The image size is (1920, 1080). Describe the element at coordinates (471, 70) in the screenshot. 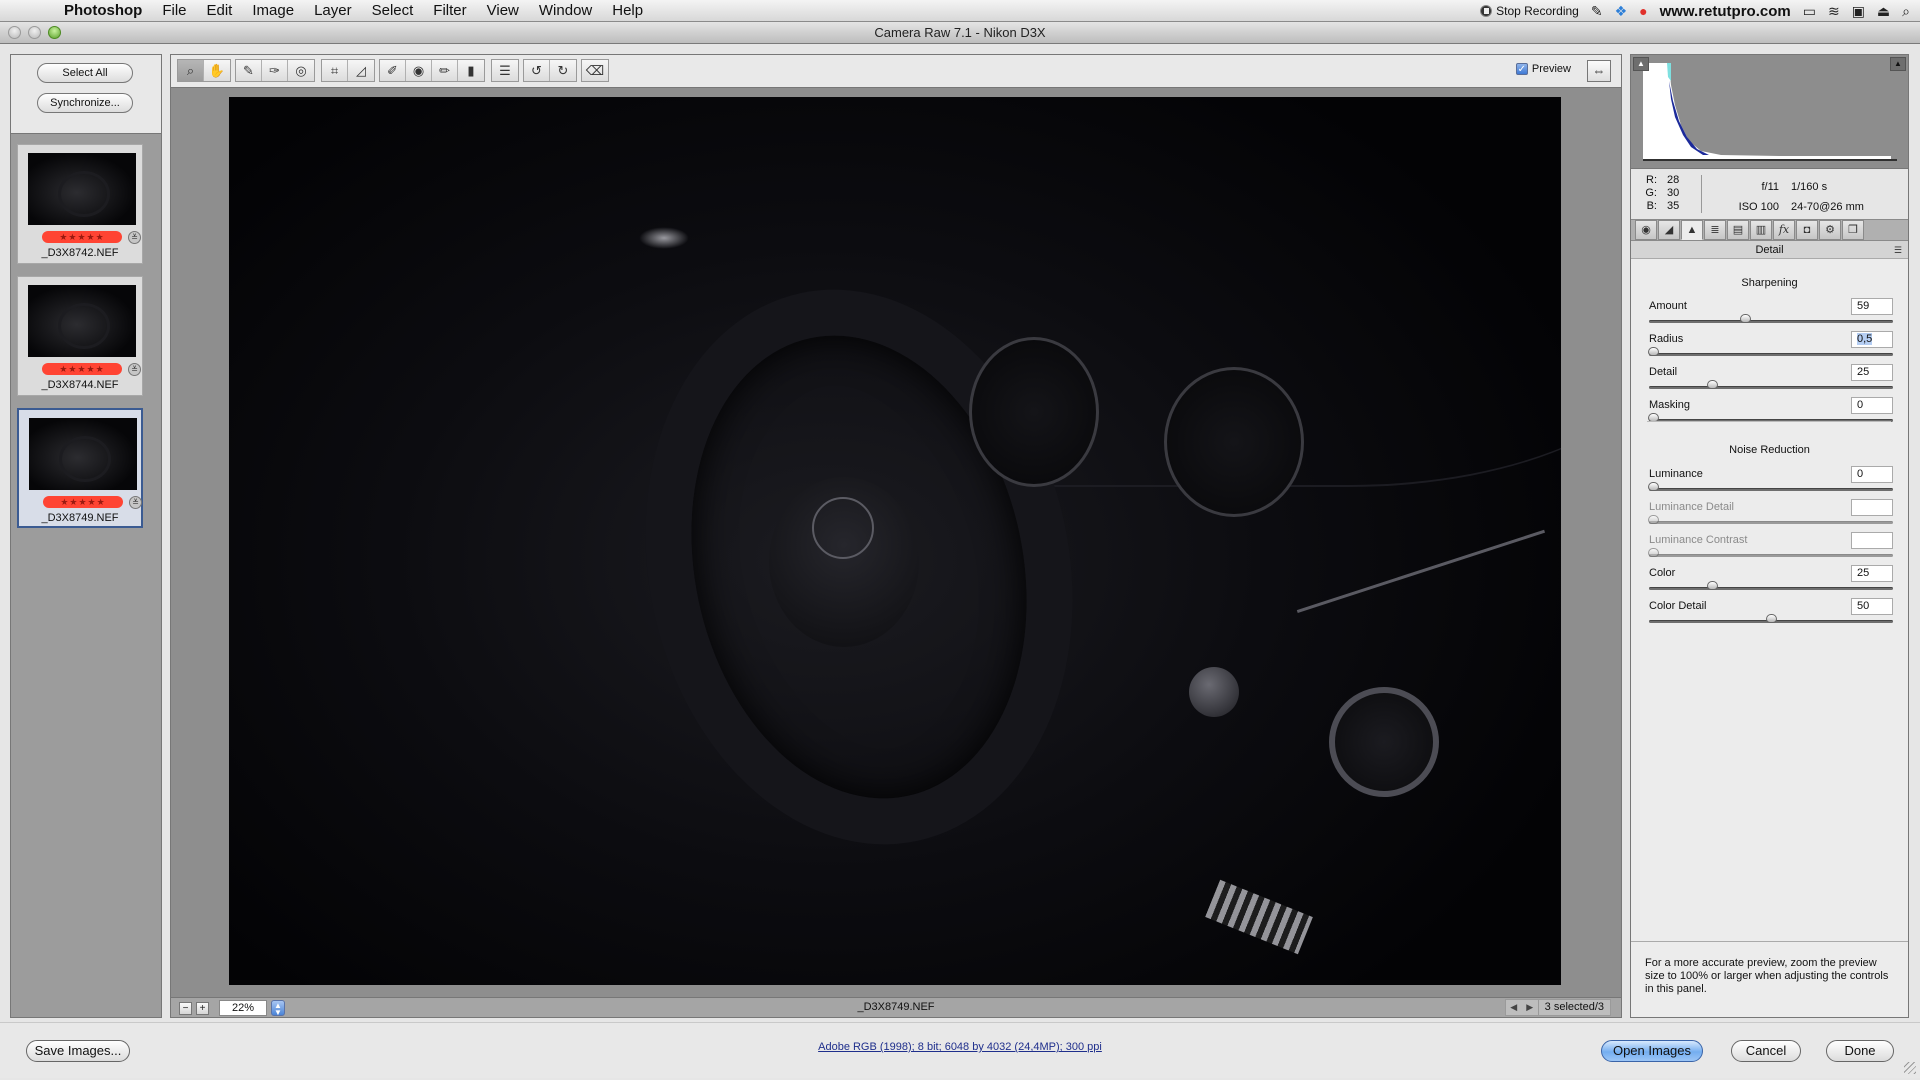

I see `graduated-filter-tool-icon: ▮` at that location.